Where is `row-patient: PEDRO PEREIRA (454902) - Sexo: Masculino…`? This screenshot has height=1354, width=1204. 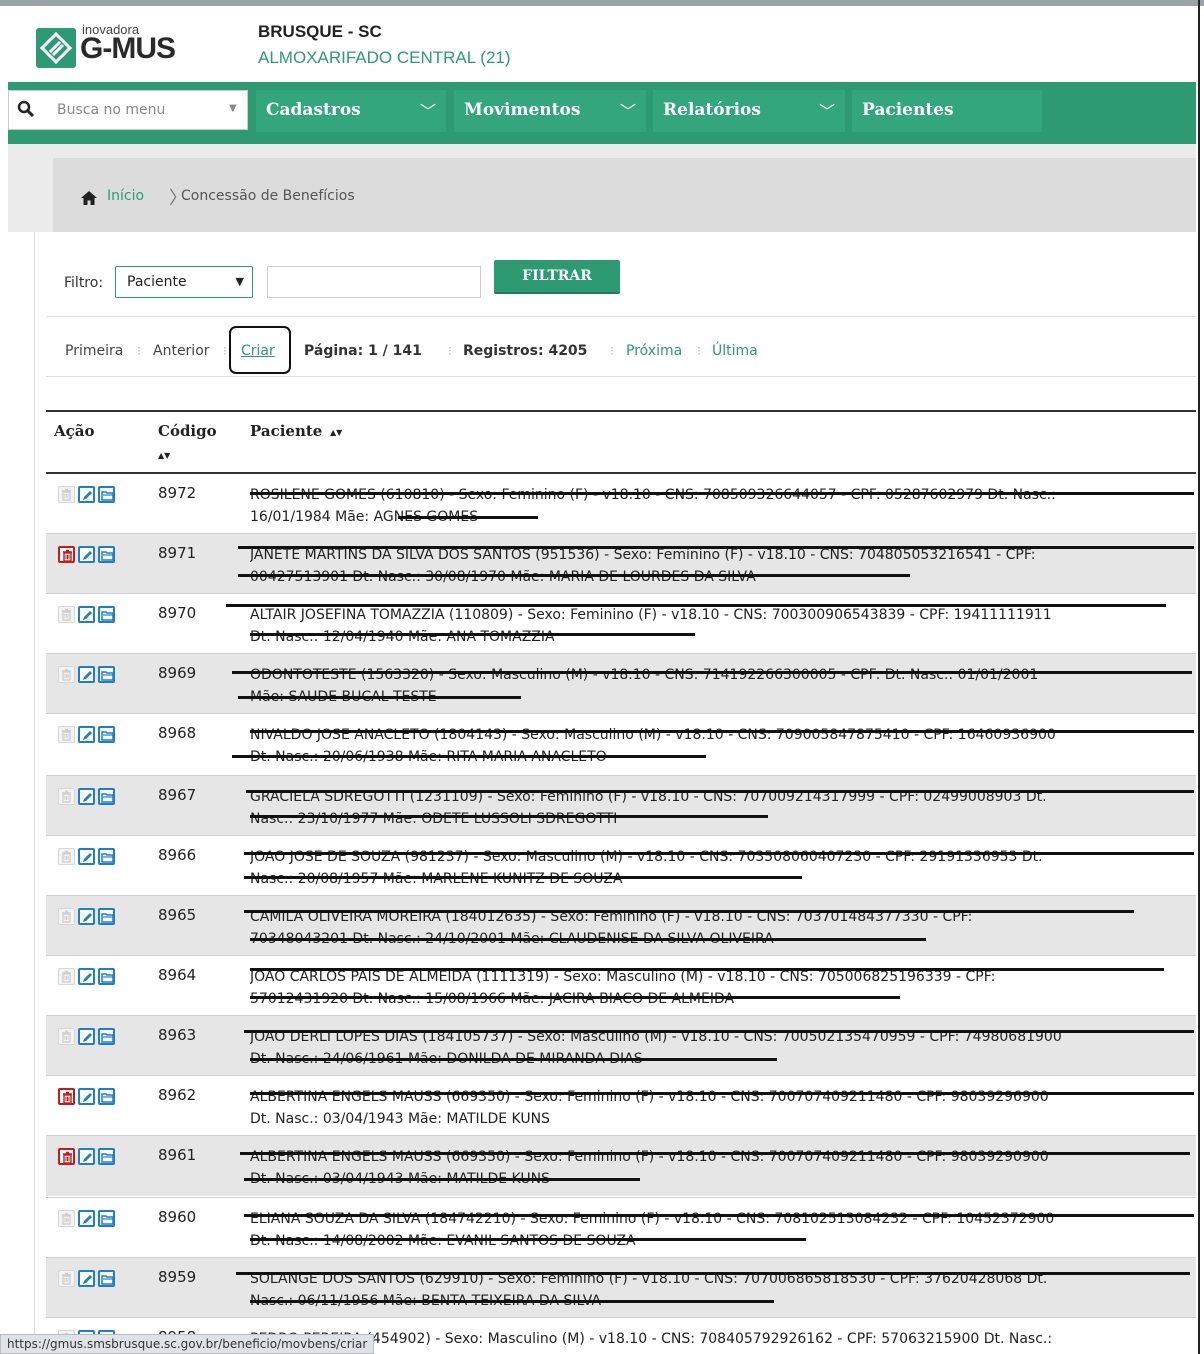
row-patient: PEDRO PEREIRA (454902) - Sexo: Masculino… is located at coordinates (725, 1341).